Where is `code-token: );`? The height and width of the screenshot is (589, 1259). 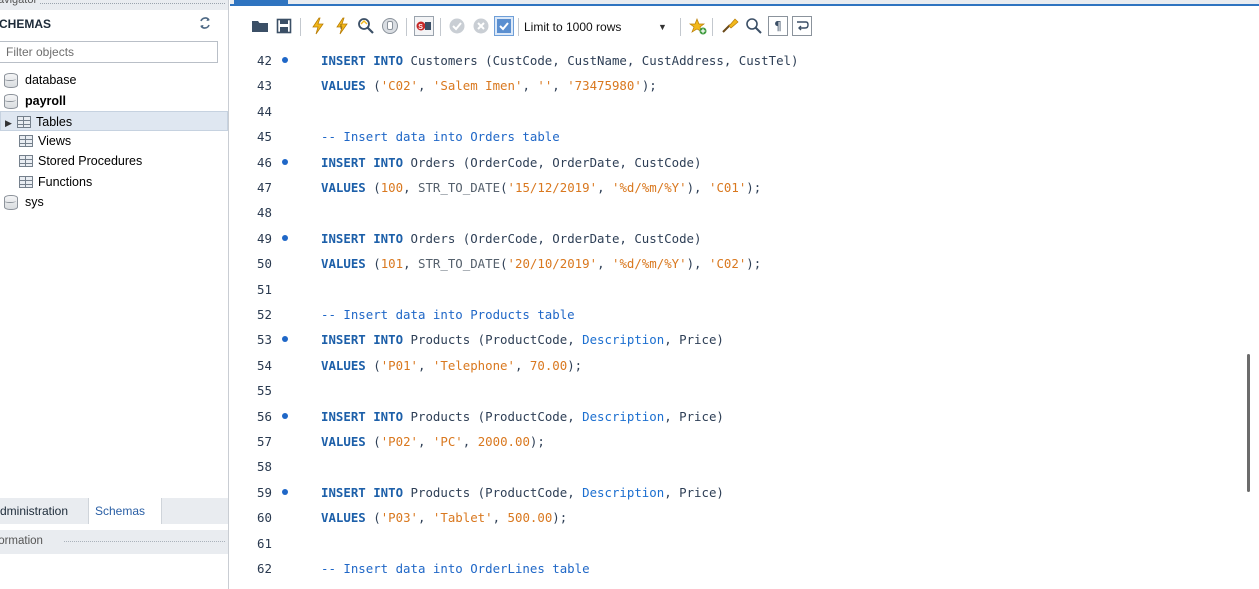 code-token: ); is located at coordinates (575, 365).